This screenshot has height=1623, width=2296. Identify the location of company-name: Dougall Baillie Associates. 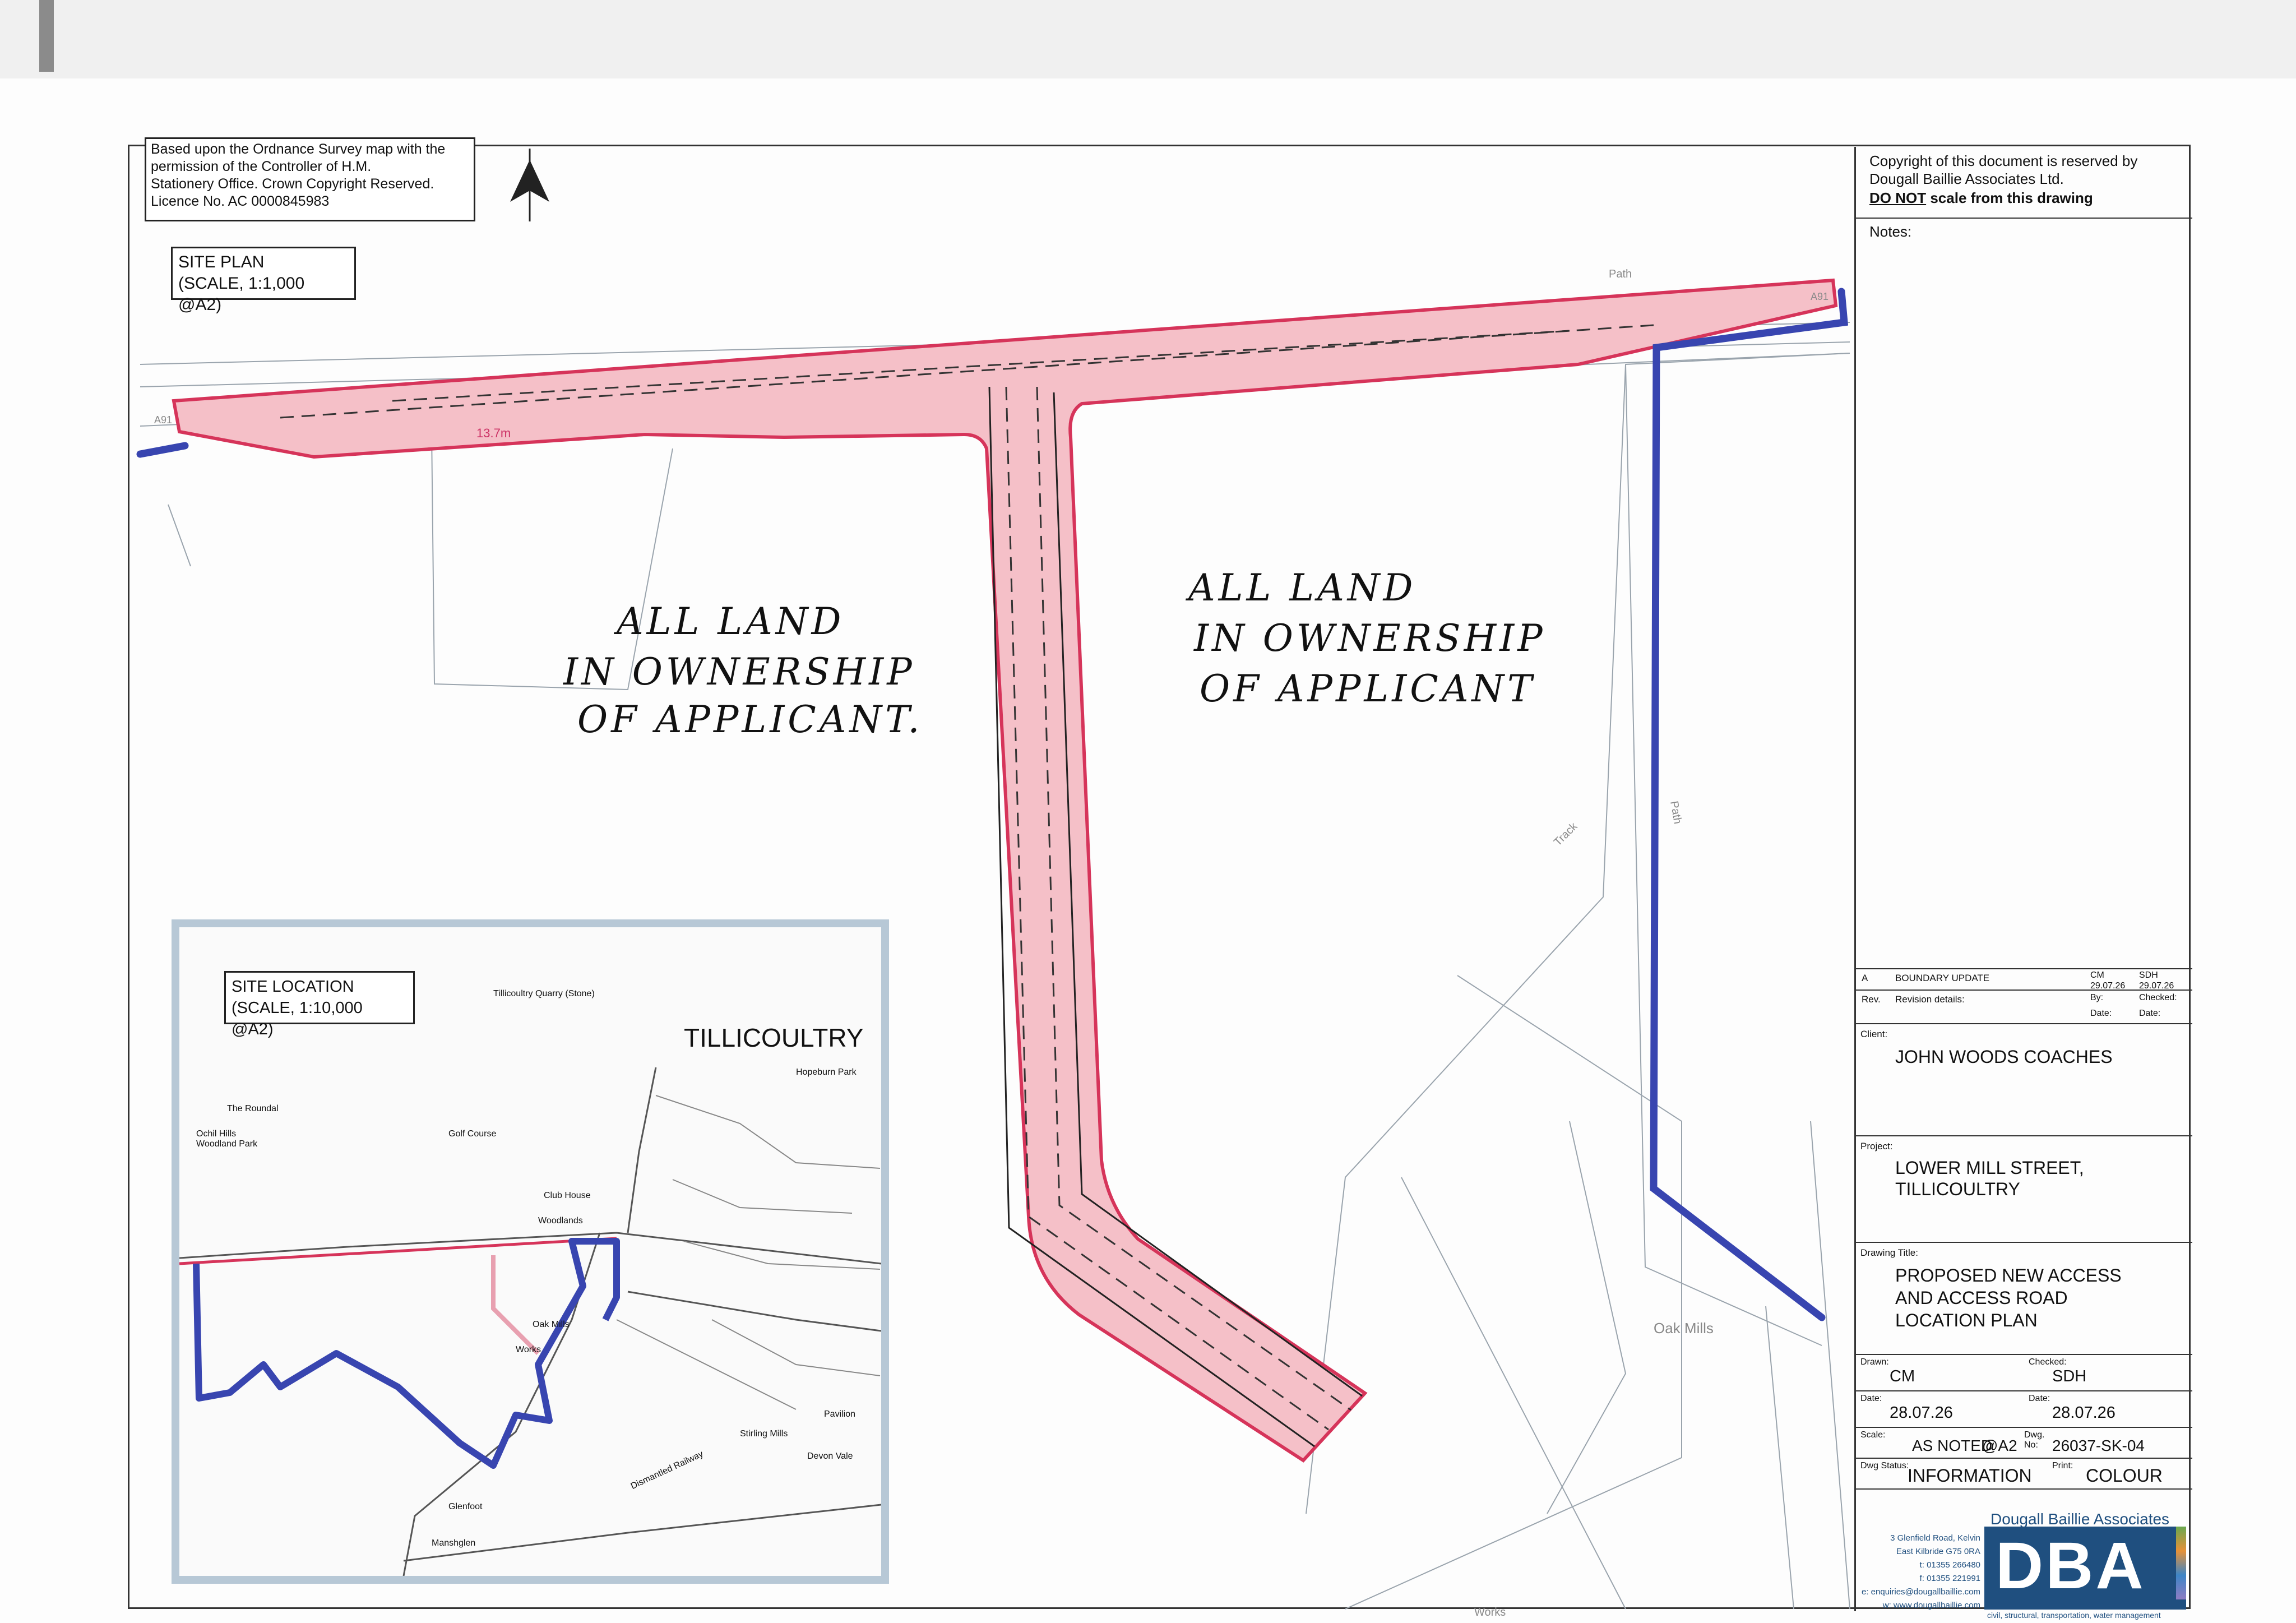
(2080, 1519).